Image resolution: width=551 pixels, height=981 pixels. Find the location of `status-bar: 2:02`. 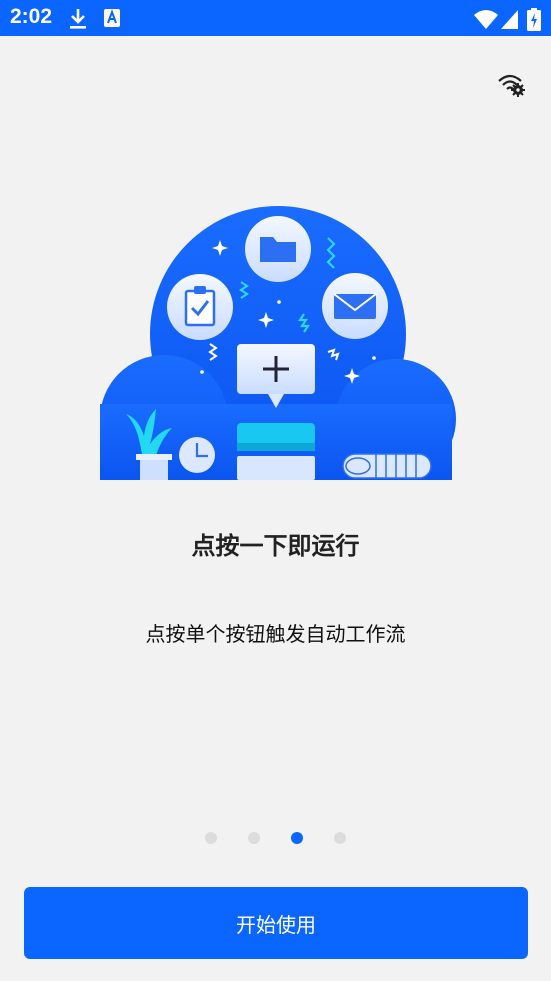

status-bar: 2:02 is located at coordinates (275, 18).